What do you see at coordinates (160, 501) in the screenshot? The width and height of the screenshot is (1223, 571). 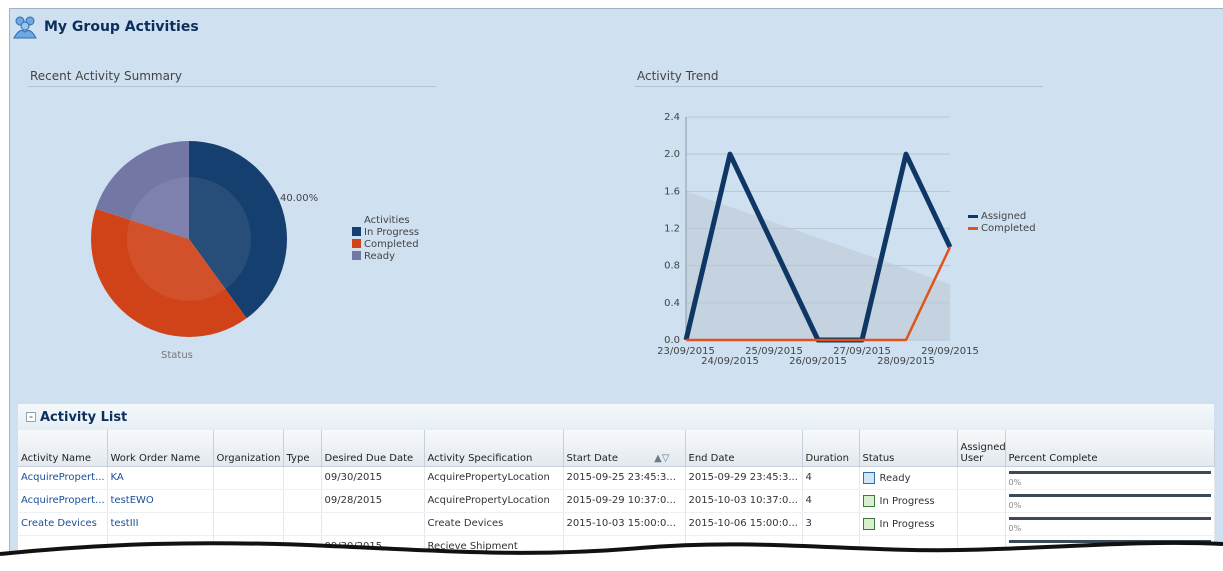 I see `cell-work-order: testEWO` at bounding box center [160, 501].